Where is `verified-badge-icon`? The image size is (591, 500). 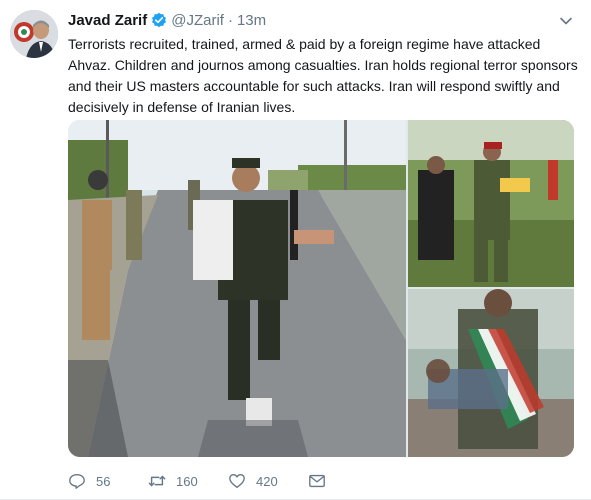
verified-badge-icon is located at coordinates (159, 20).